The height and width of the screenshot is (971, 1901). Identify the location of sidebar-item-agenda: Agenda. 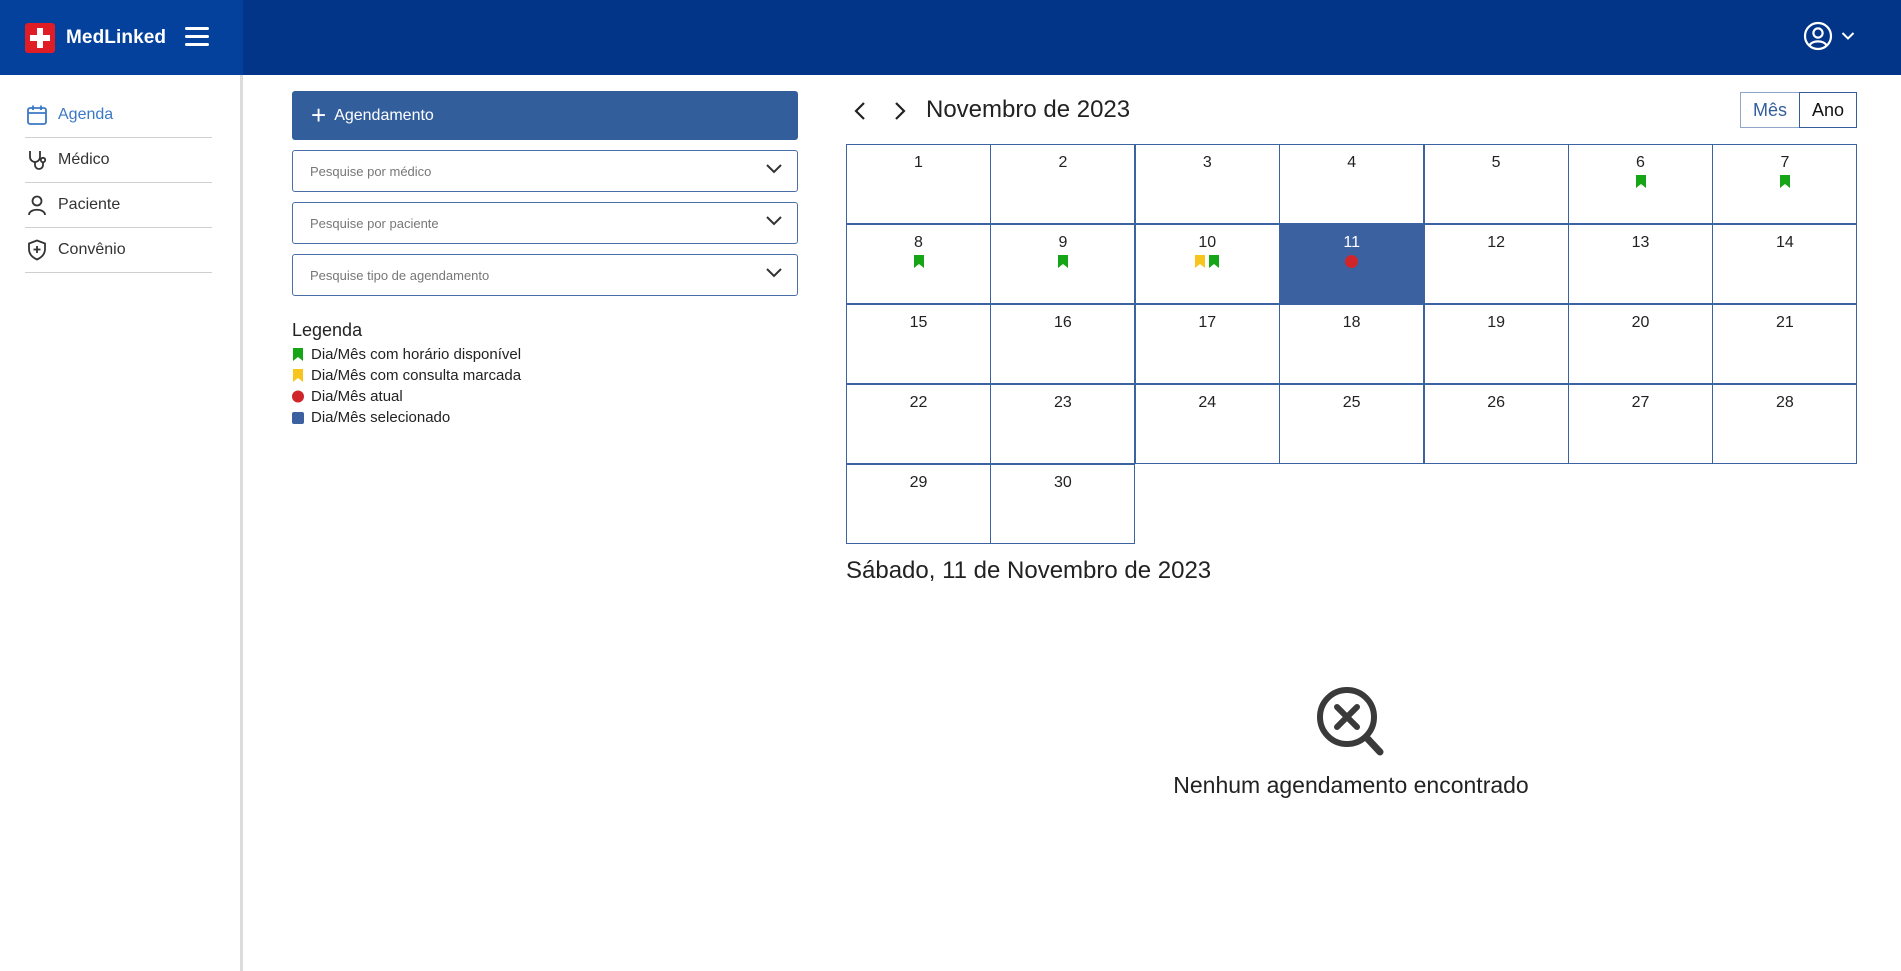
(118, 115).